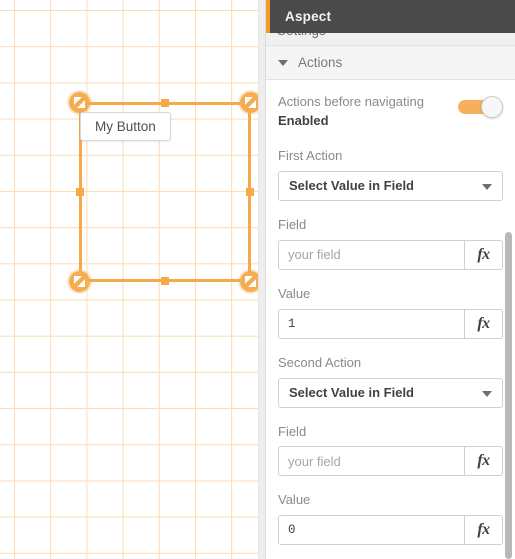 The image size is (515, 559). I want to click on panel-clipped-section: Settings, so click(390, 39).